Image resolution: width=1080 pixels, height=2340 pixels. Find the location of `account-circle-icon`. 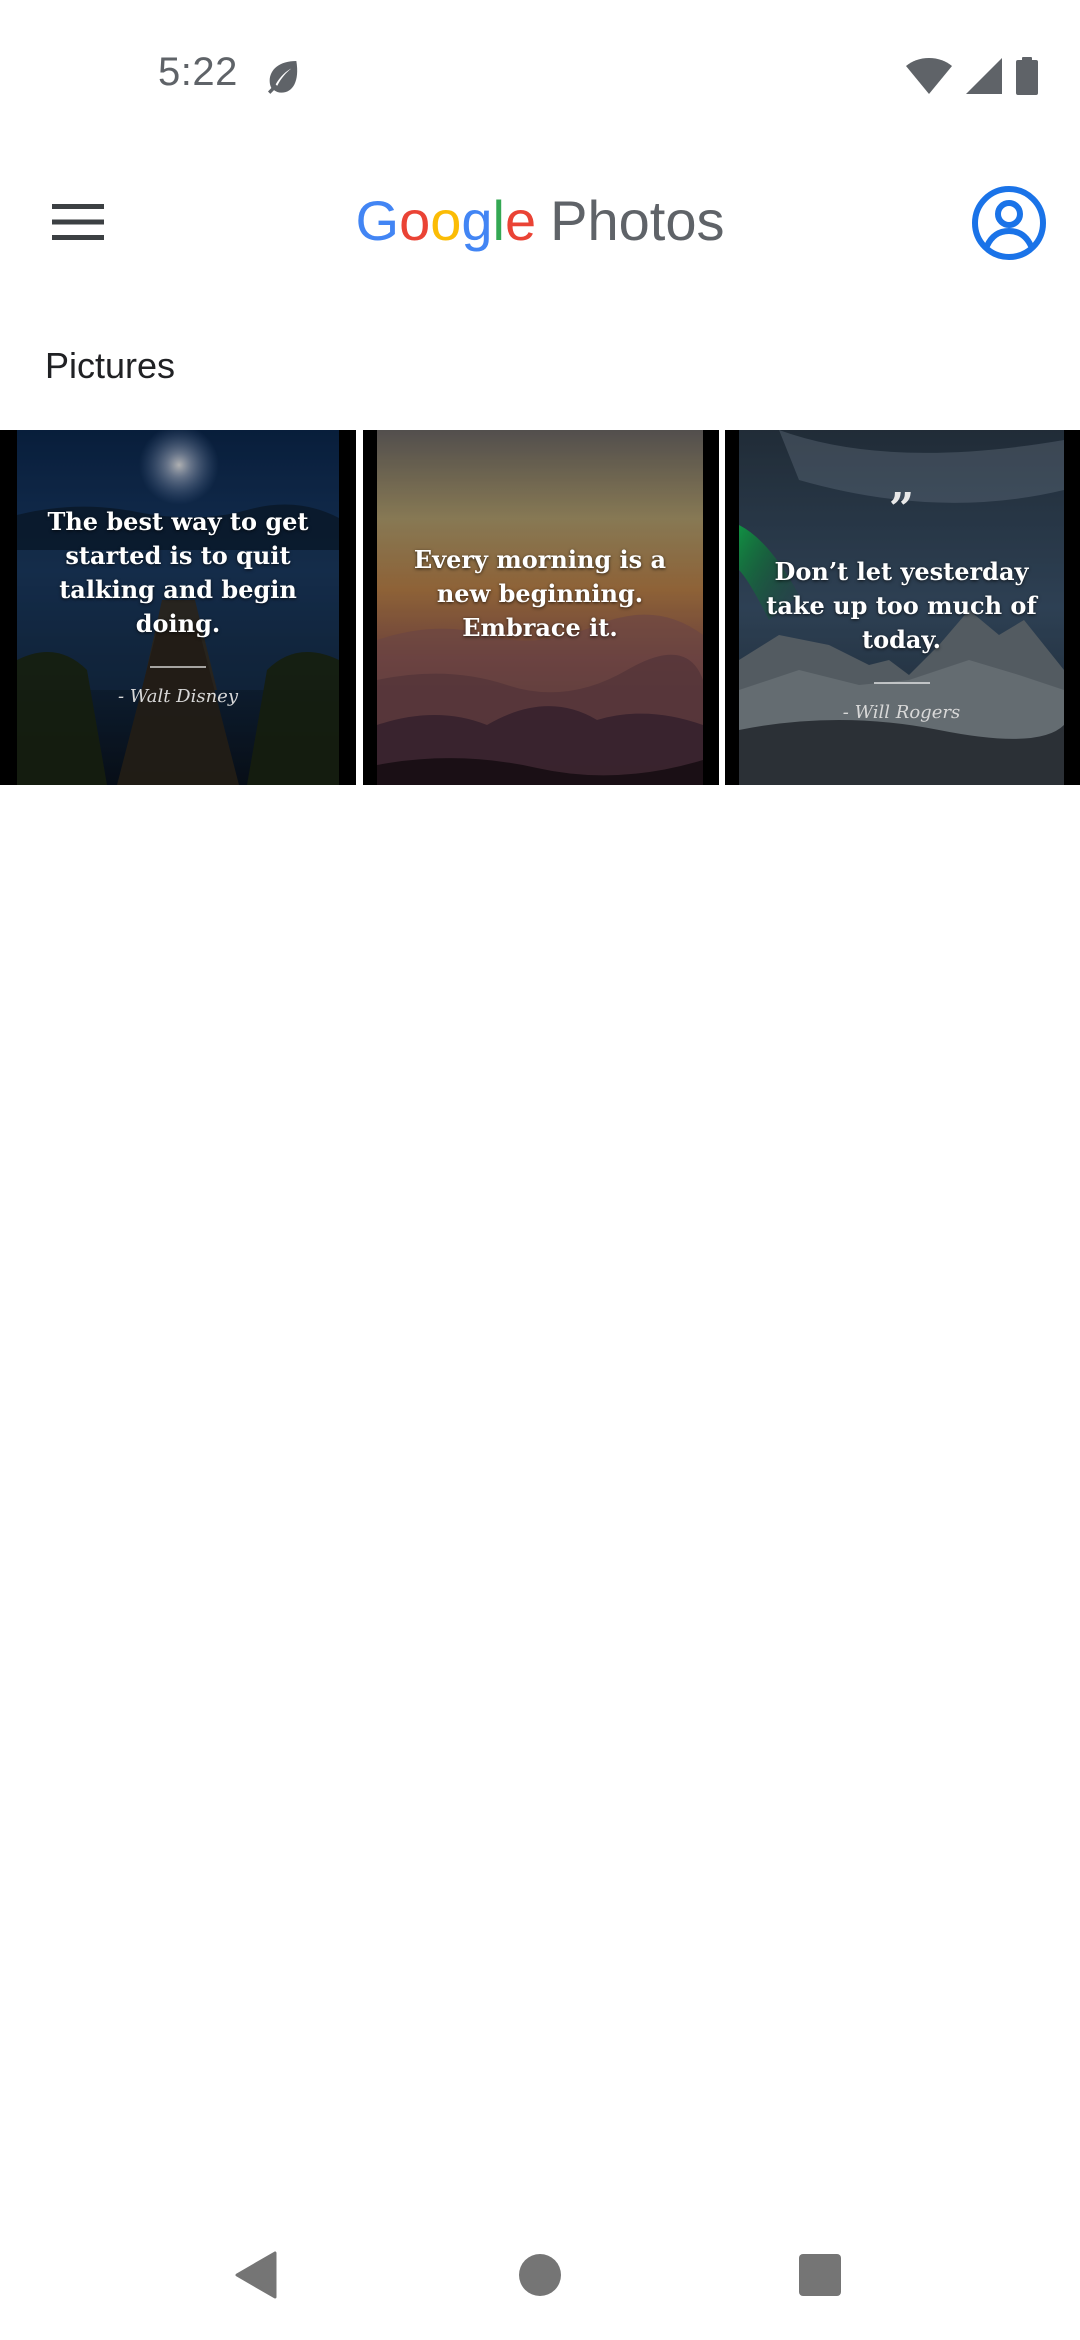

account-circle-icon is located at coordinates (1009, 223).